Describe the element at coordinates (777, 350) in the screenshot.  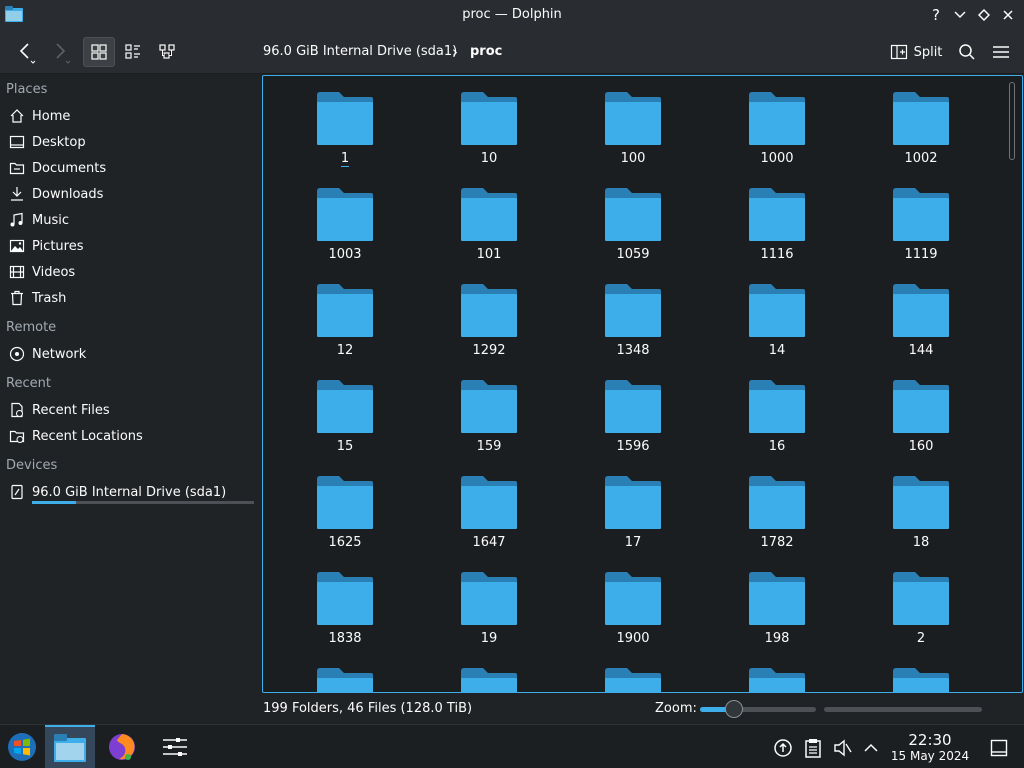
I see `folder-label: 14` at that location.